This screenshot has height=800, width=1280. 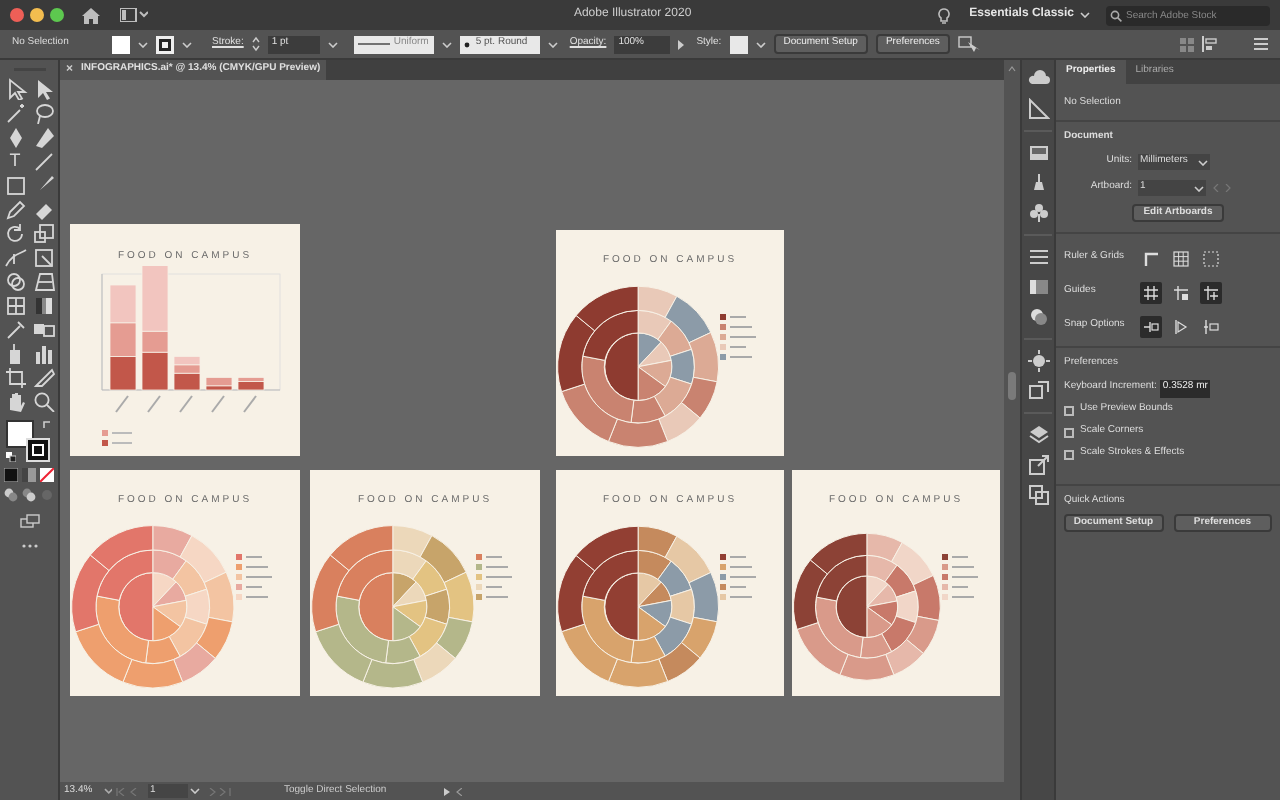 What do you see at coordinates (15, 113) in the screenshot?
I see `wand-icon` at bounding box center [15, 113].